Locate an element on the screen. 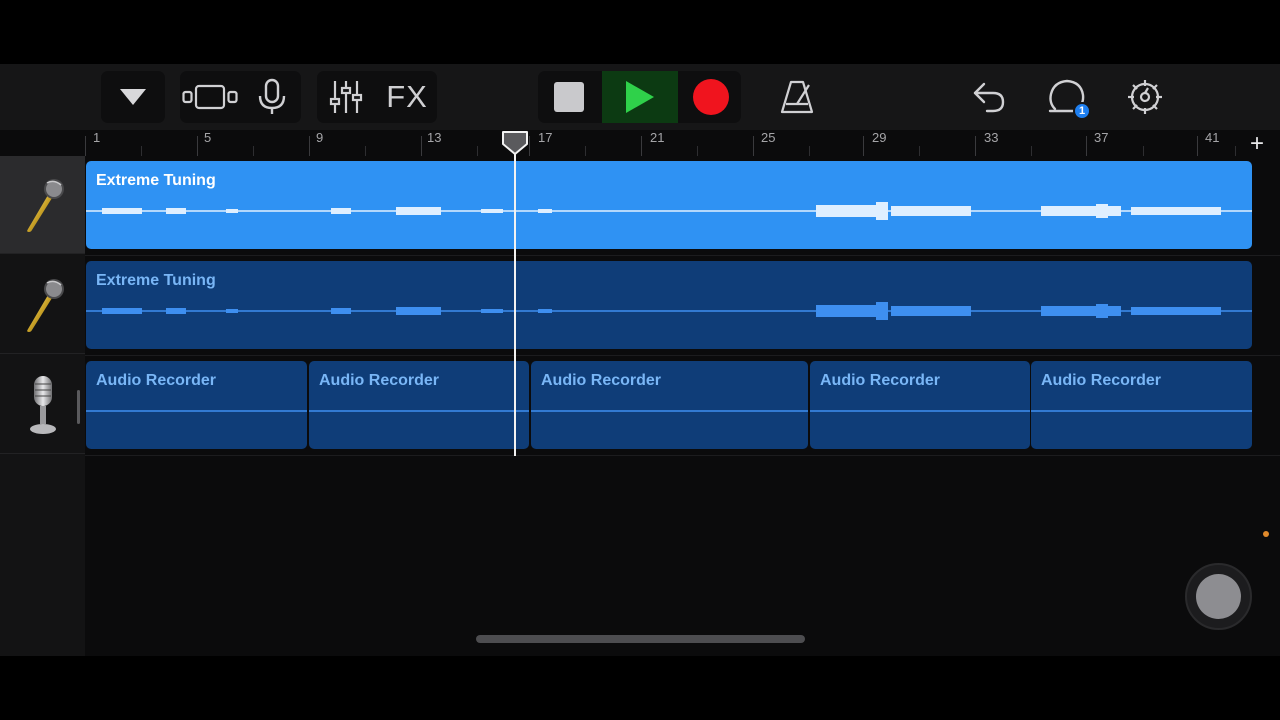  ruler-bar-number: 37 is located at coordinates (1101, 137).